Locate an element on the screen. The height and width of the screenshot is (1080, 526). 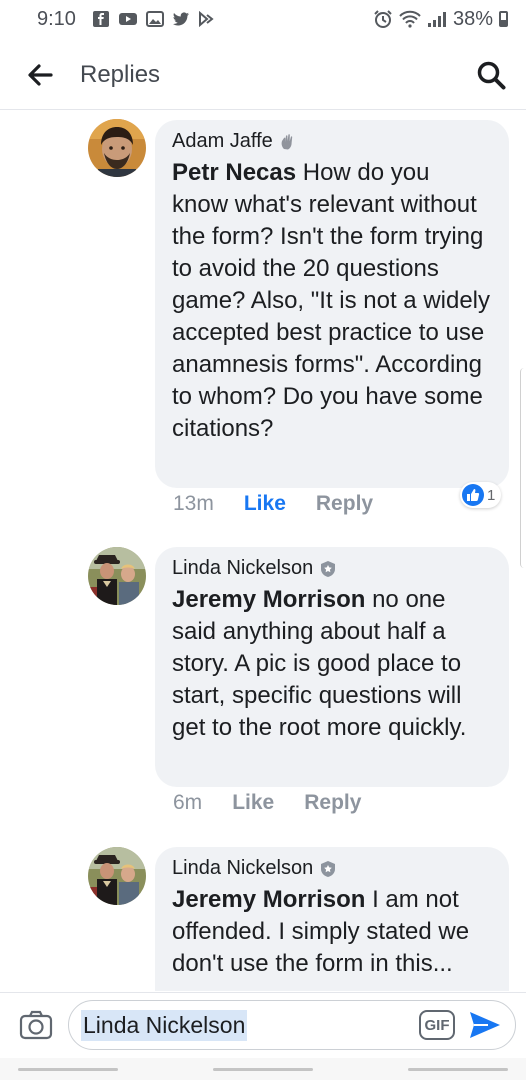
search-icon is located at coordinates (491, 75).